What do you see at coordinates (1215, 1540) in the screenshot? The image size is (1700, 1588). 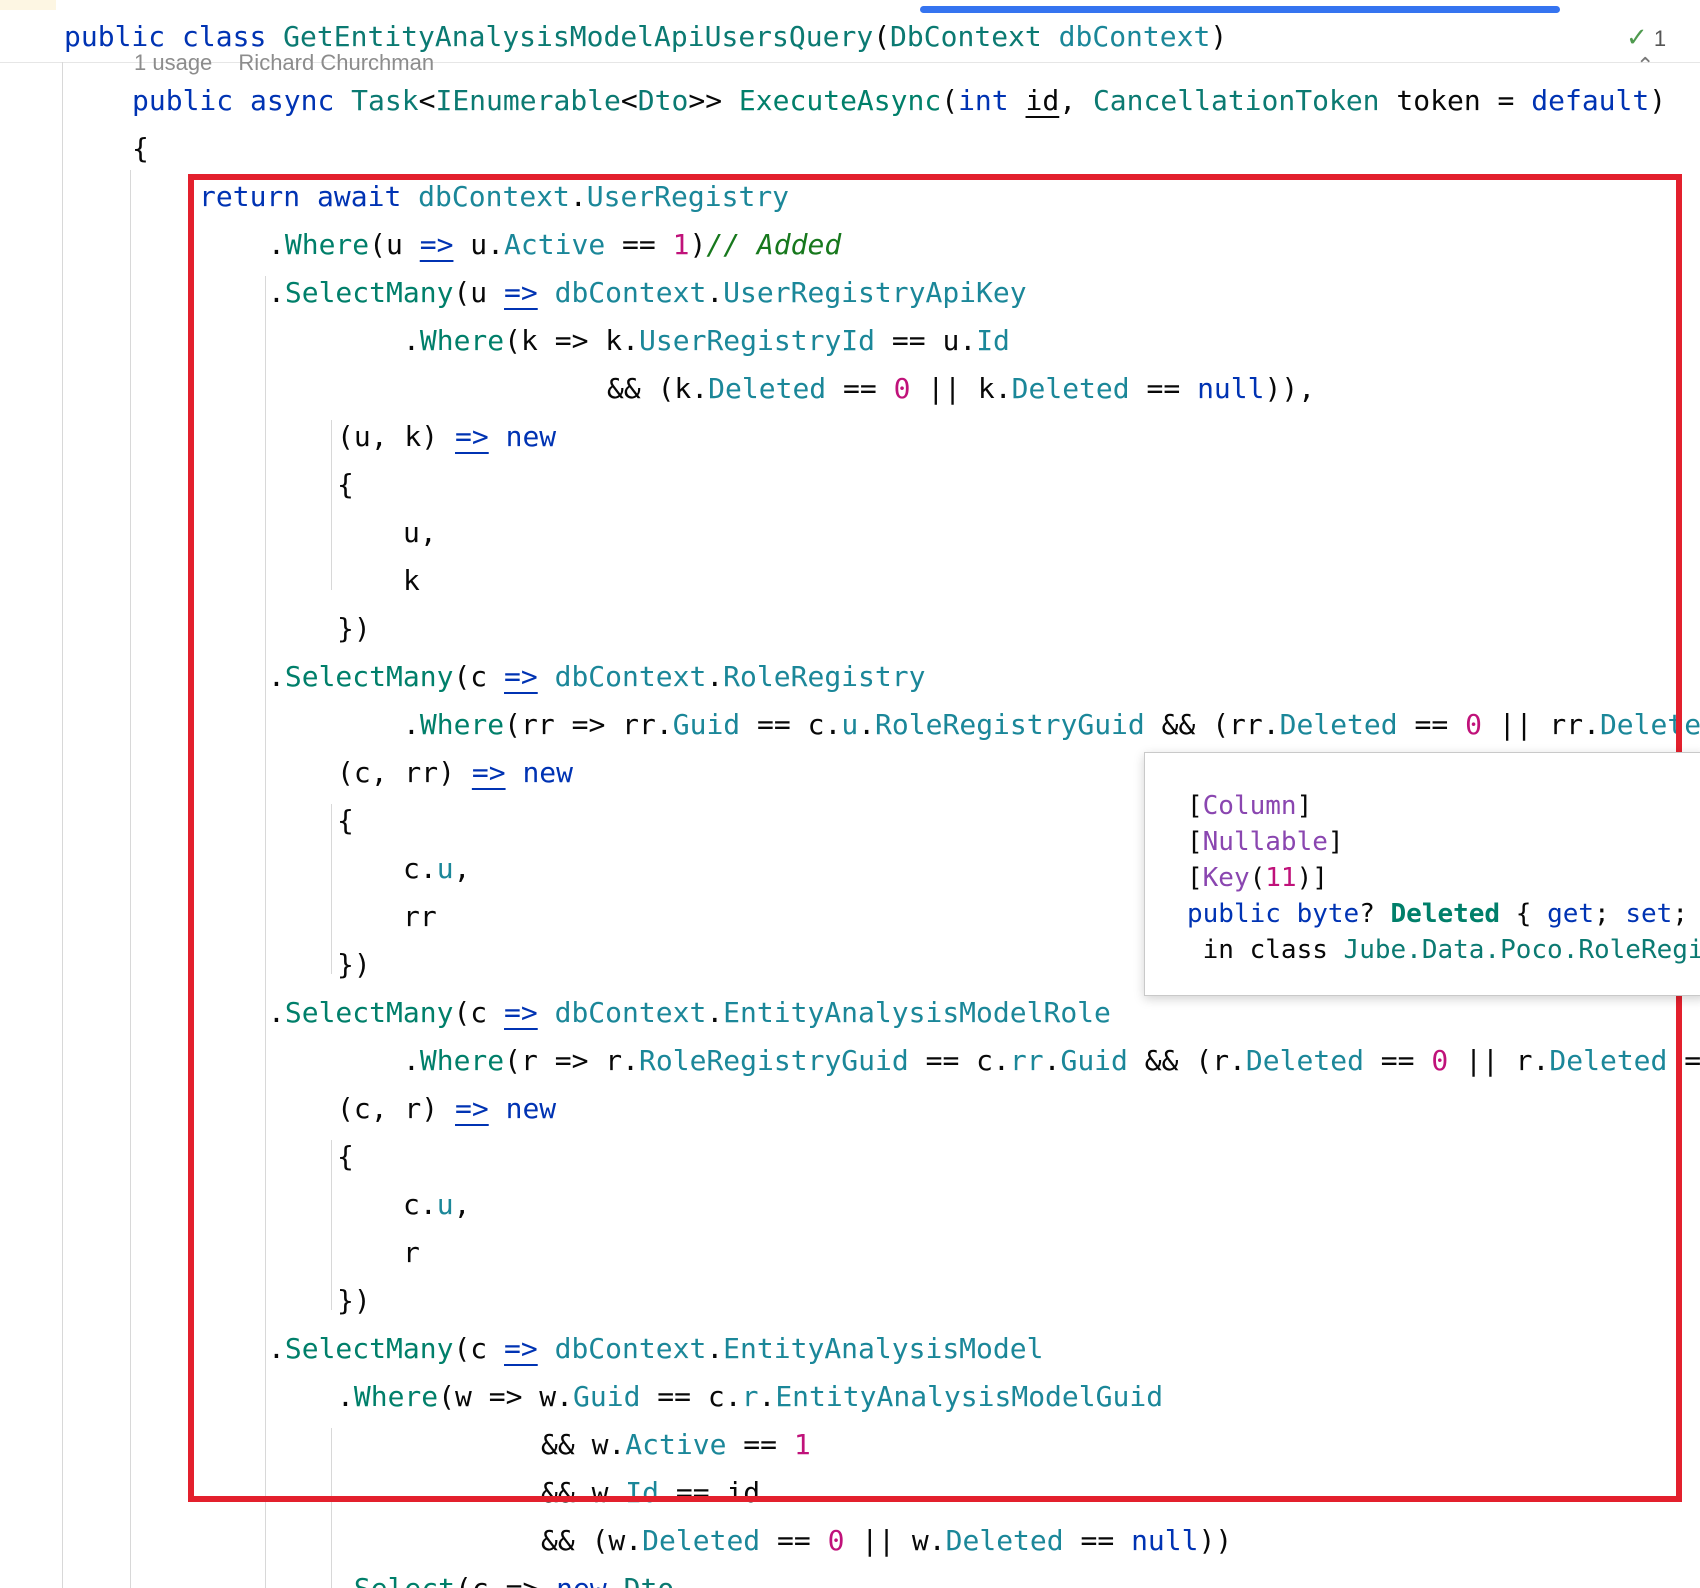 I see `code-token: ))` at bounding box center [1215, 1540].